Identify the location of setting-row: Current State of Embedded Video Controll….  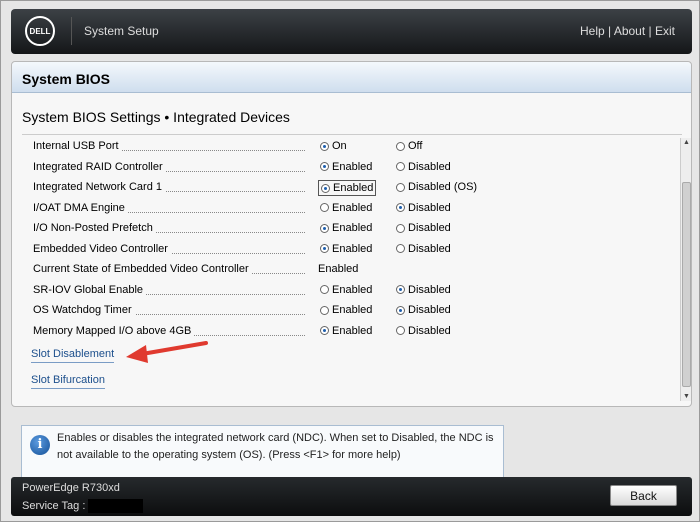
(353, 270).